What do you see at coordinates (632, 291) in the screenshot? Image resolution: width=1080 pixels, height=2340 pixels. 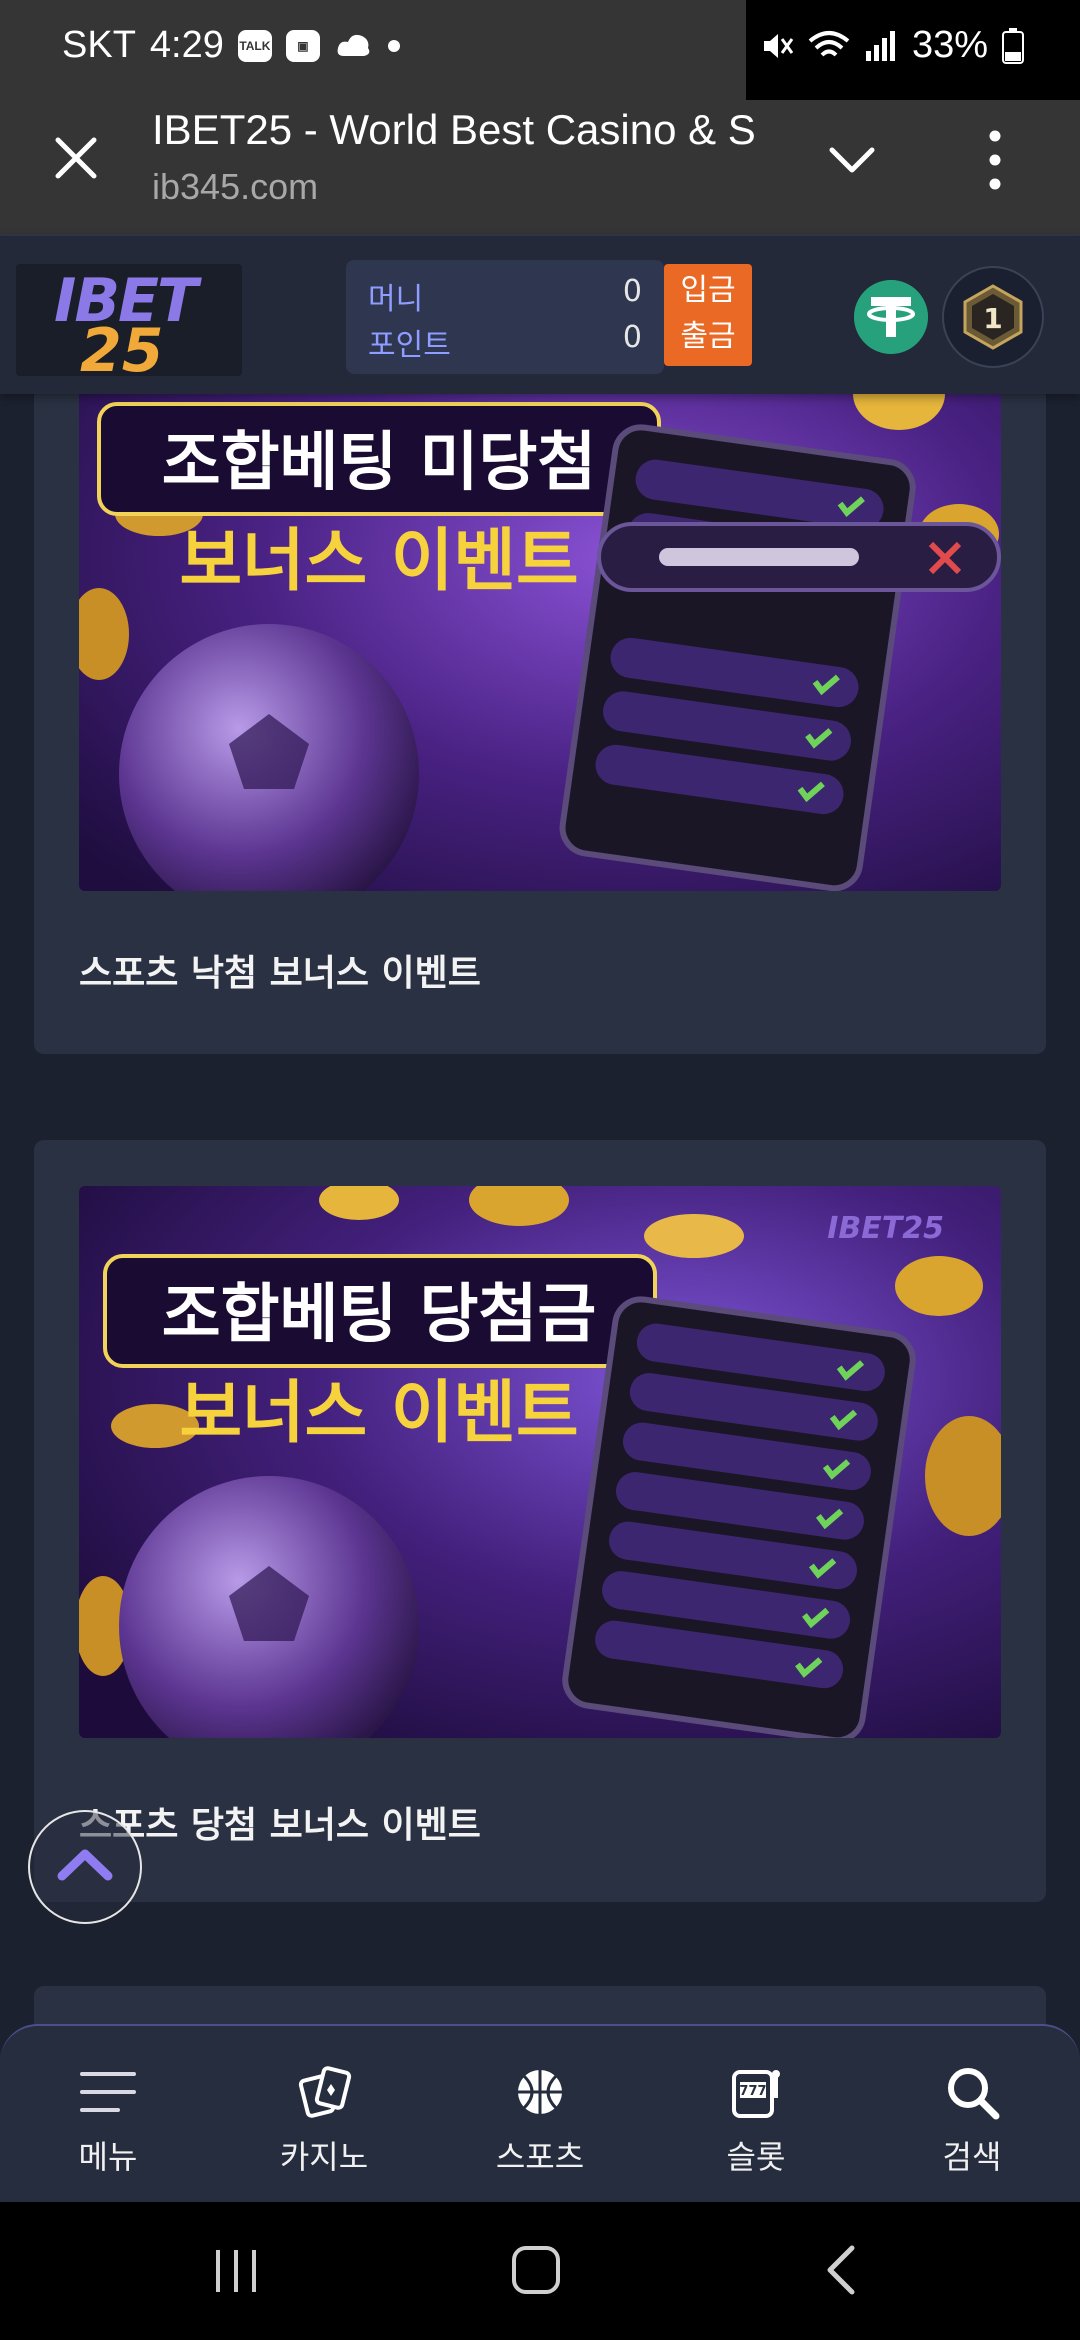 I see `money-value: 0` at bounding box center [632, 291].